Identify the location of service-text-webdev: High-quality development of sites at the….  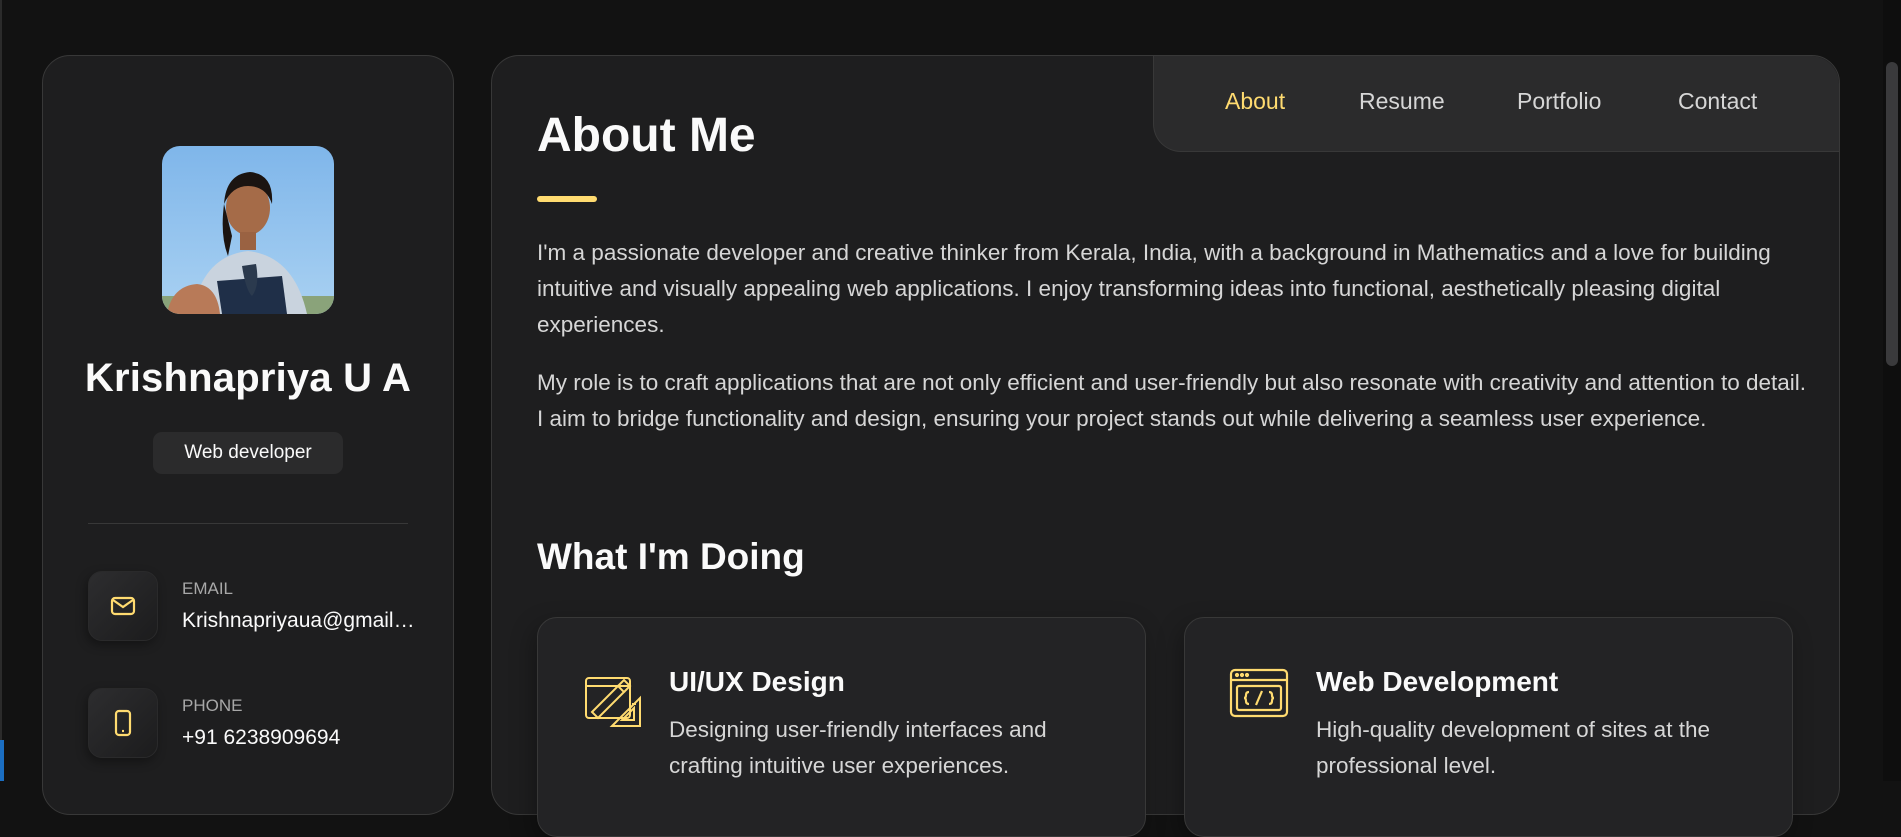
(1513, 747).